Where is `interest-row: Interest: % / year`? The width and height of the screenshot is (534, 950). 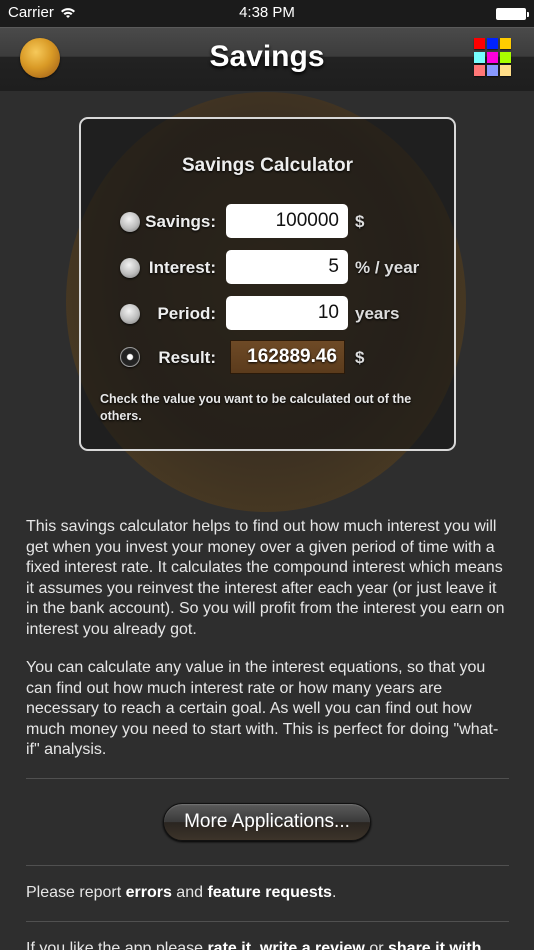 interest-row: Interest: % / year is located at coordinates (267, 268).